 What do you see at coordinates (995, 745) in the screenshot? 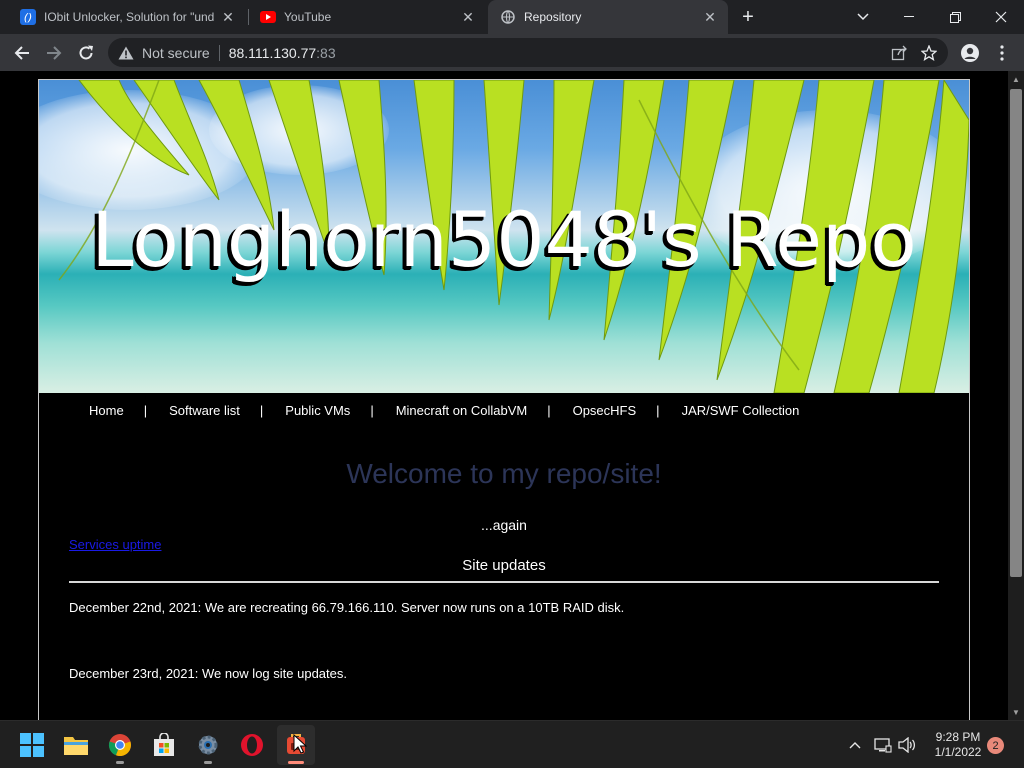
I see `notification-badge: 2` at bounding box center [995, 745].